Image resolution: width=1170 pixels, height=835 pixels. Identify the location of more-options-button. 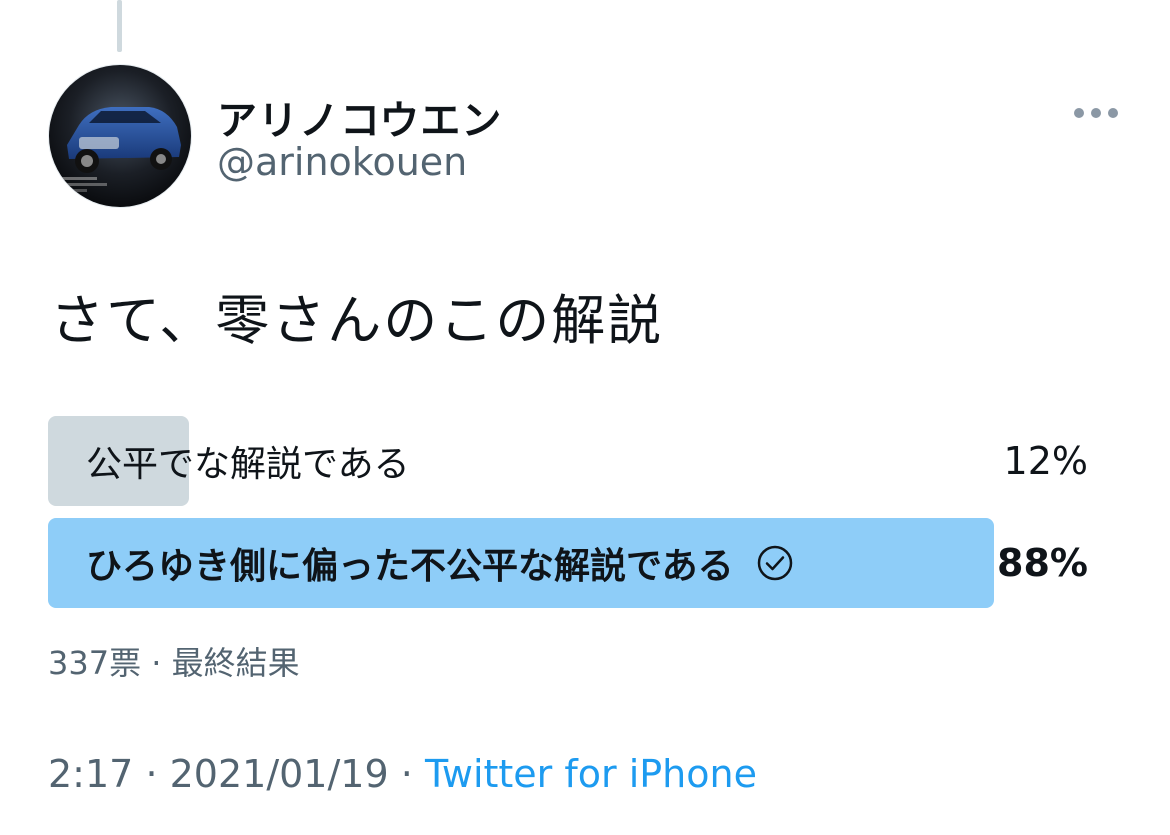
(1096, 113).